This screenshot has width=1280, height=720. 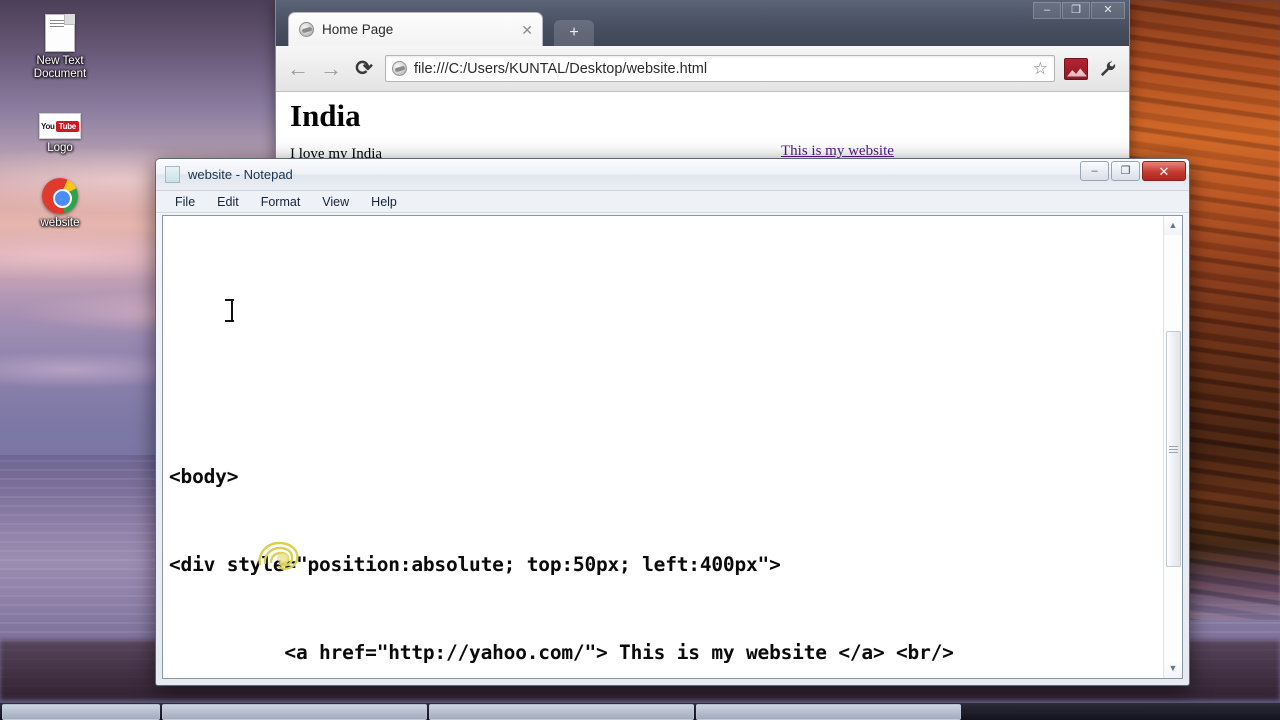 What do you see at coordinates (702, 23) in the screenshot?
I see `browser-tab-strip: – ❐ ✕ Home Page ✕ +` at bounding box center [702, 23].